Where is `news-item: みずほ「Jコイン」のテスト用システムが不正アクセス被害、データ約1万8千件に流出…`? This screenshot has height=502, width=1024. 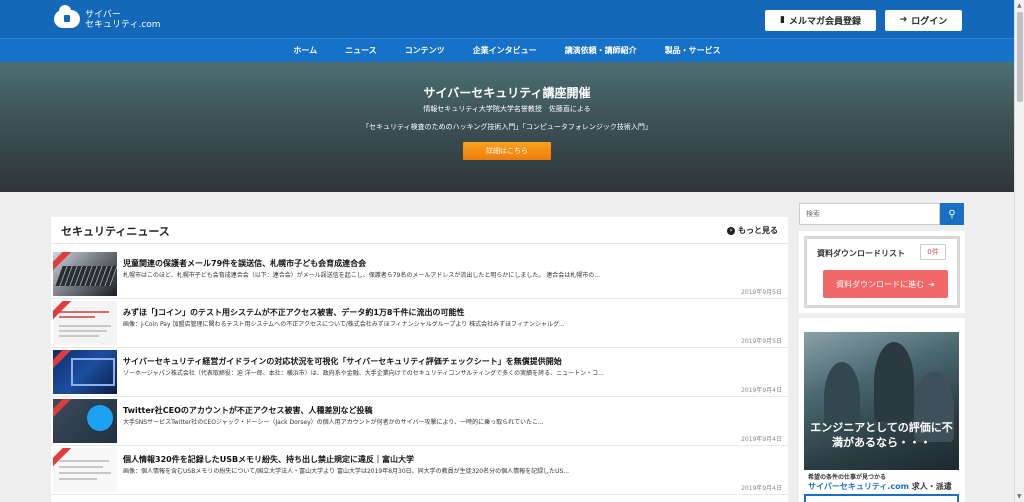 news-item: みずほ「Jコイン」のテスト用システムが不正アクセス被害、データ約1万8千件に流出… is located at coordinates (419, 323).